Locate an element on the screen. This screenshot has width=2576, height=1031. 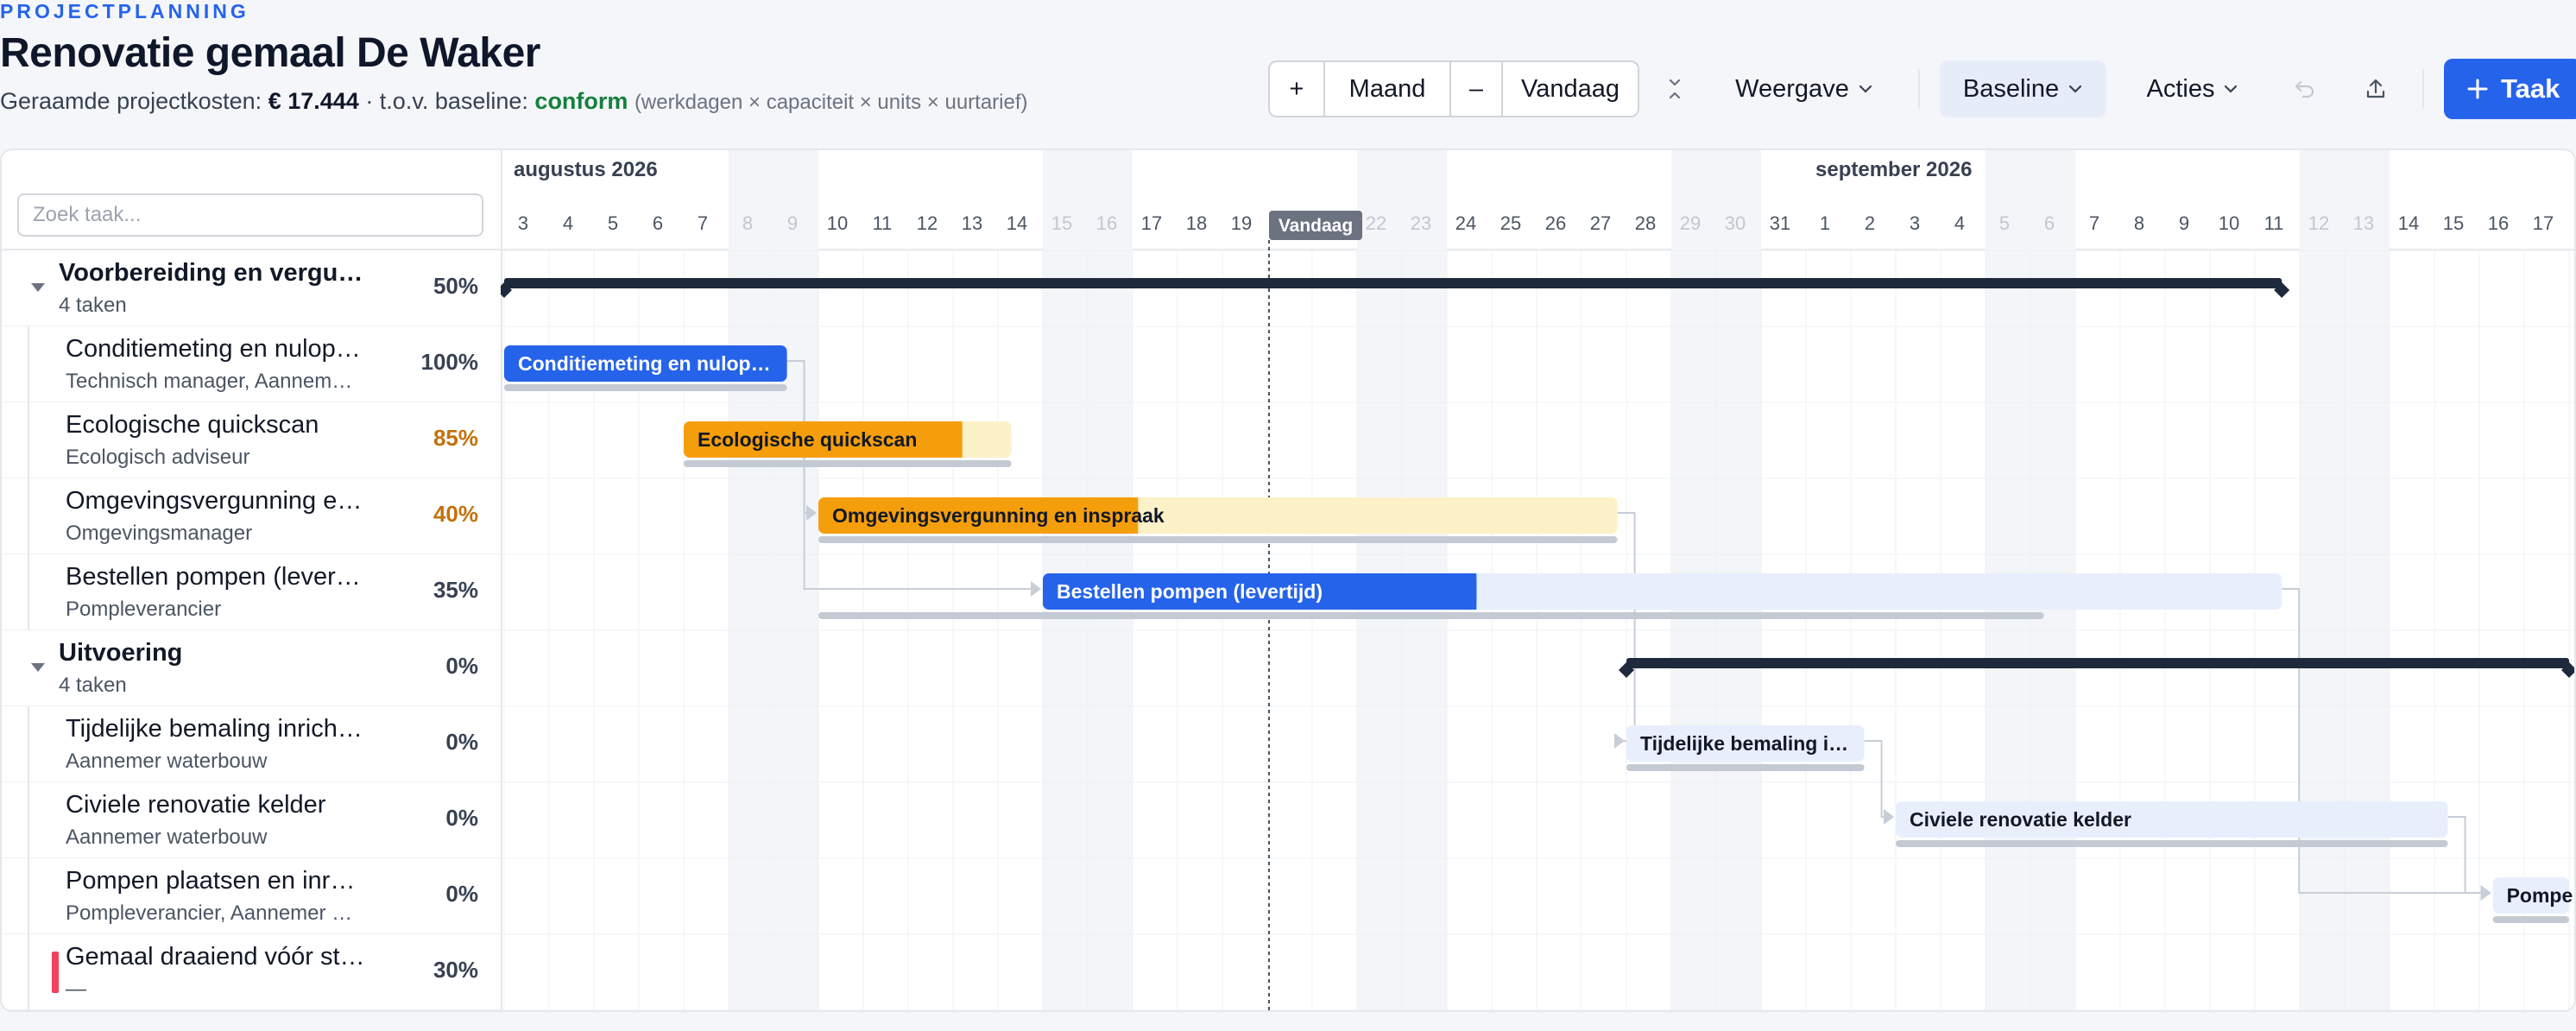
page-title: Renovatie gemaal De Waker is located at coordinates (270, 53).